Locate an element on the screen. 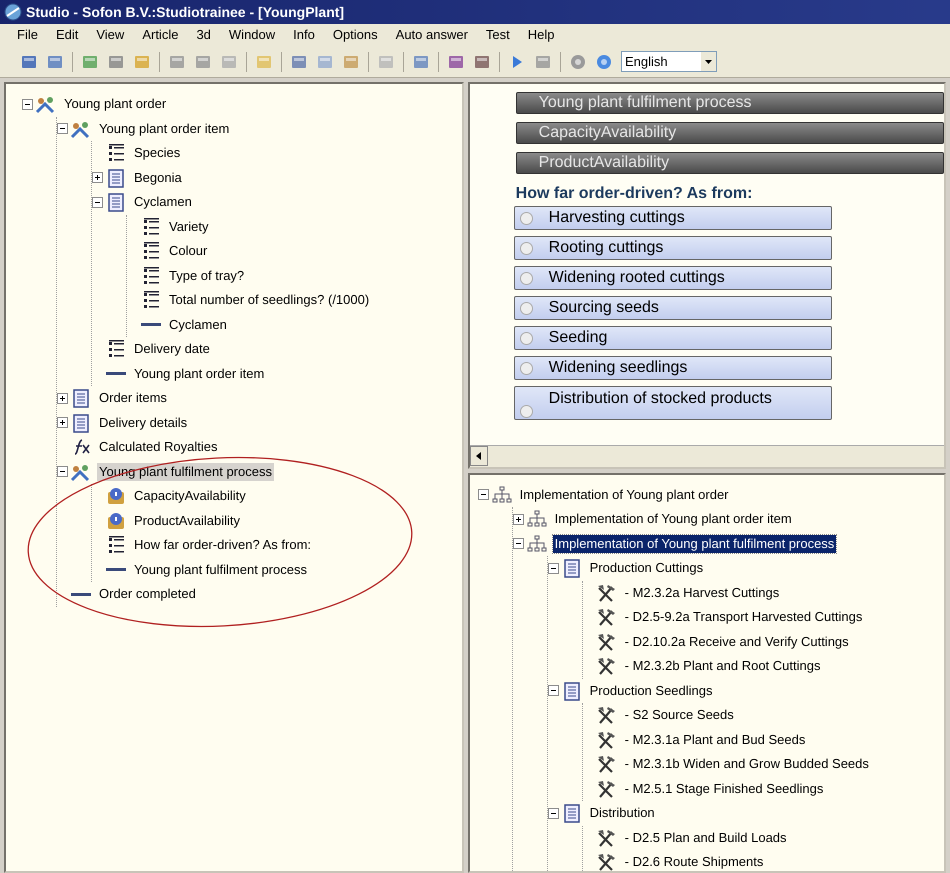  menu-item: Options is located at coordinates (355, 35).